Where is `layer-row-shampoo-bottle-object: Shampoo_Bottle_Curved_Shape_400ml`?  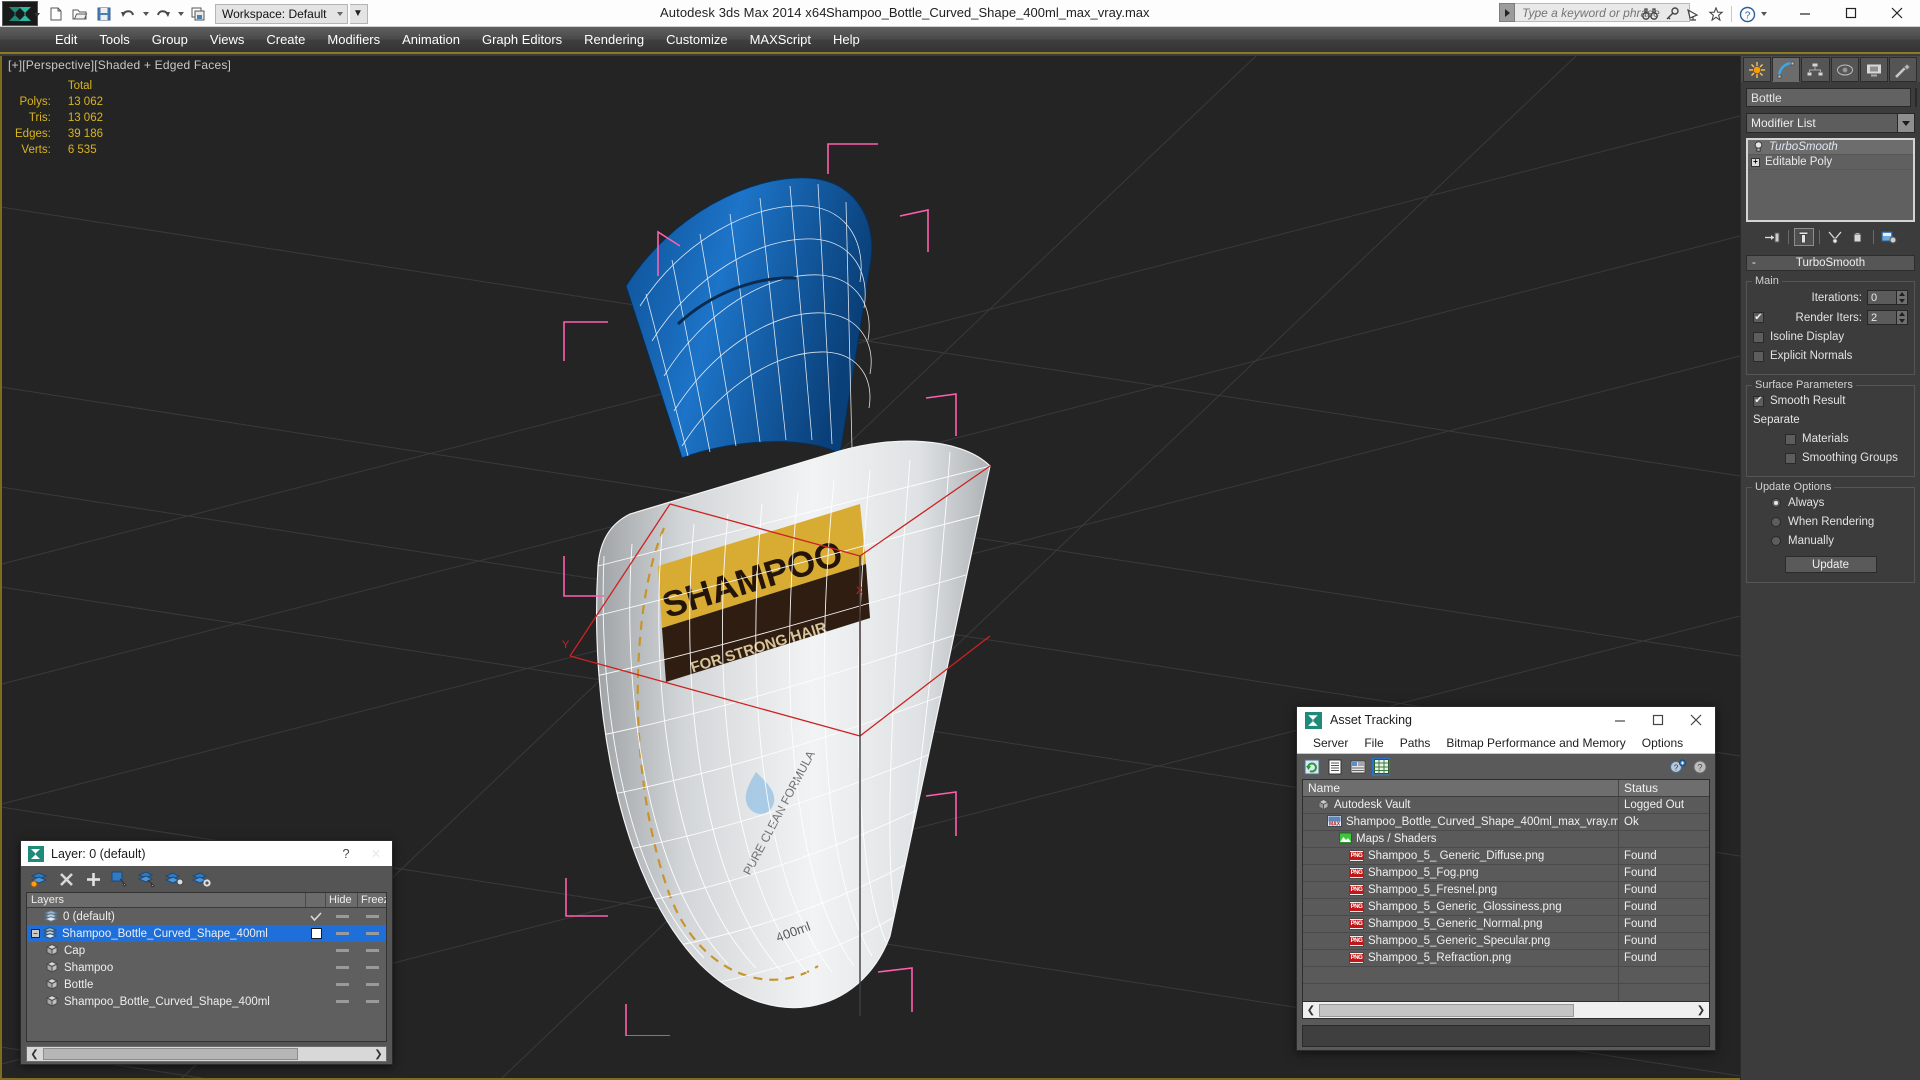
layer-row-shampoo-bottle-object: Shampoo_Bottle_Curved_Shape_400ml is located at coordinates (206, 1001).